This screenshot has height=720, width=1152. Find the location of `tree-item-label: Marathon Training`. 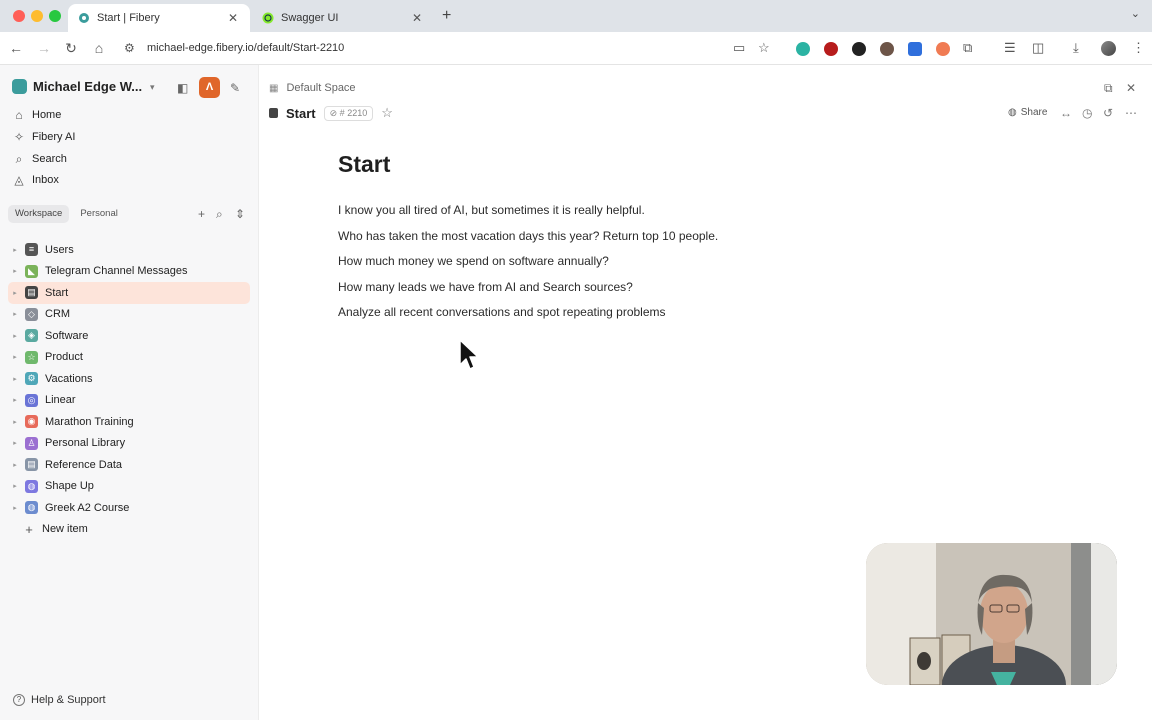

tree-item-label: Marathon Training is located at coordinates (89, 421).